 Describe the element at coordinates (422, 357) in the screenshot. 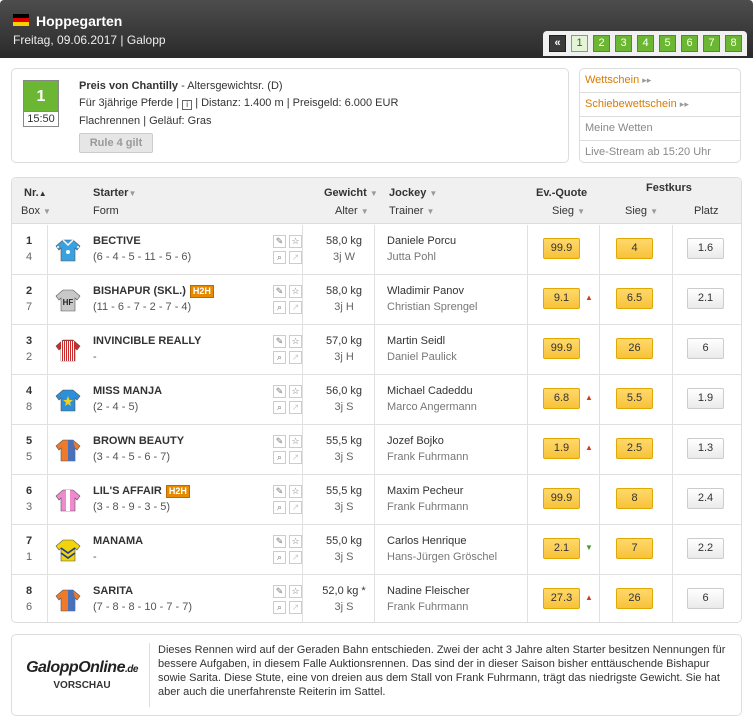

I see `trainer-name: Daniel Paulick` at that location.